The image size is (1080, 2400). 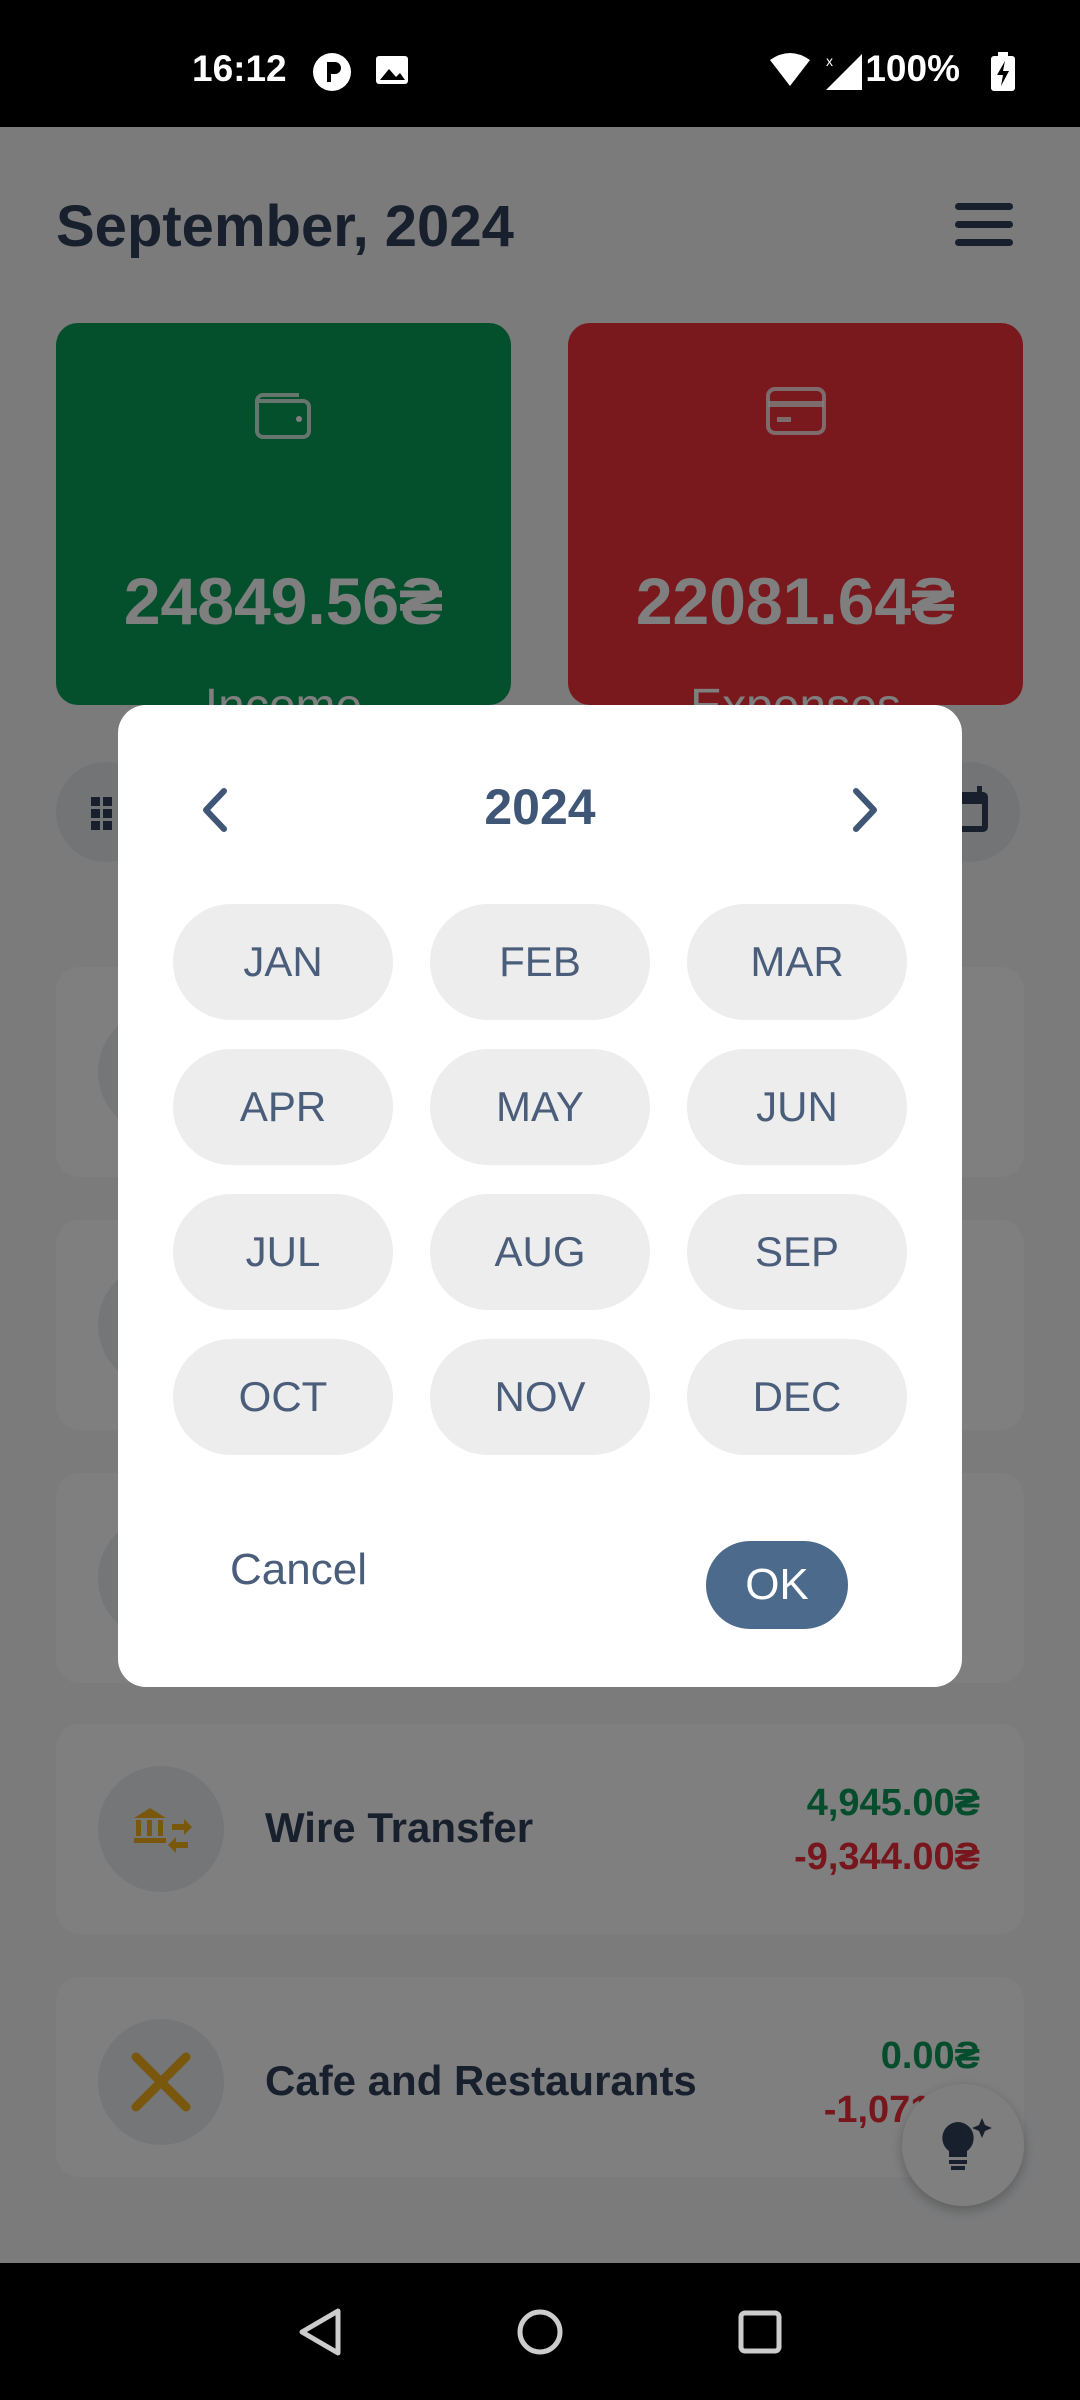 I want to click on image-icon, so click(x=392, y=72).